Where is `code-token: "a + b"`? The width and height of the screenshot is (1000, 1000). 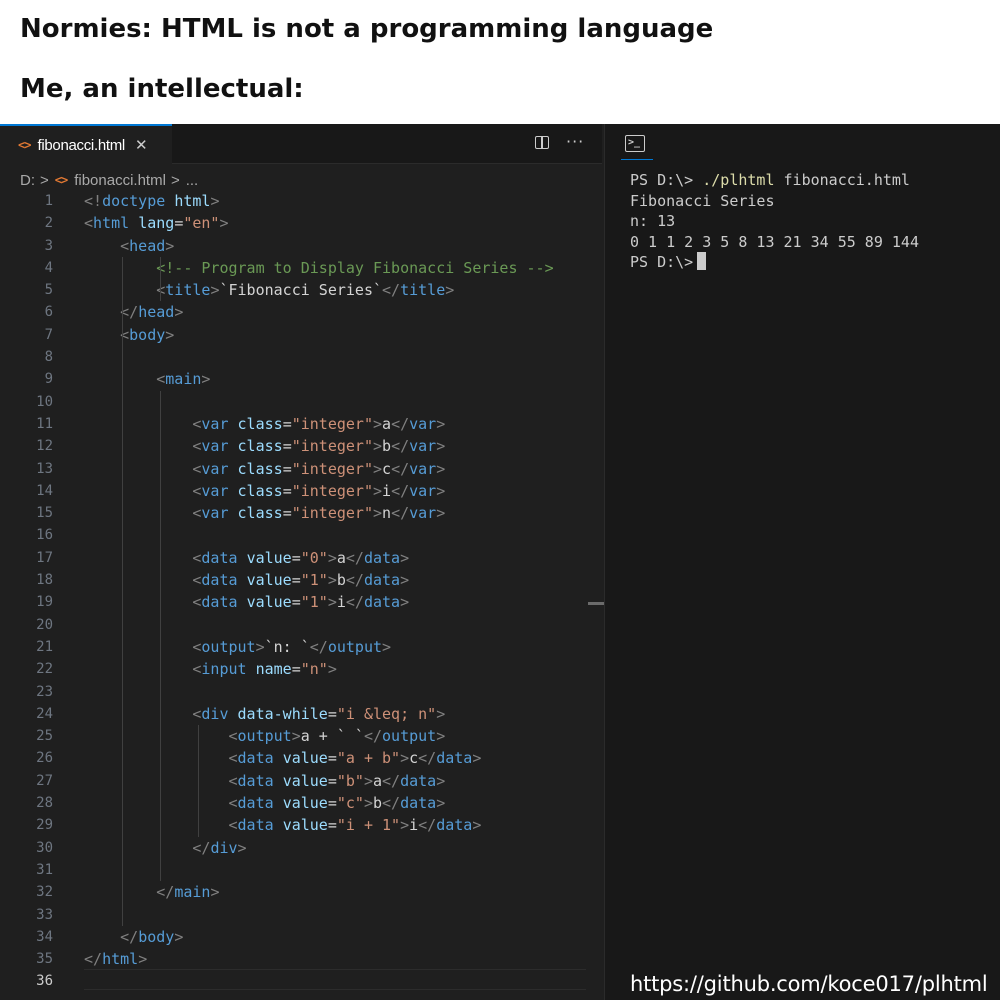 code-token: "a + b" is located at coordinates (368, 758).